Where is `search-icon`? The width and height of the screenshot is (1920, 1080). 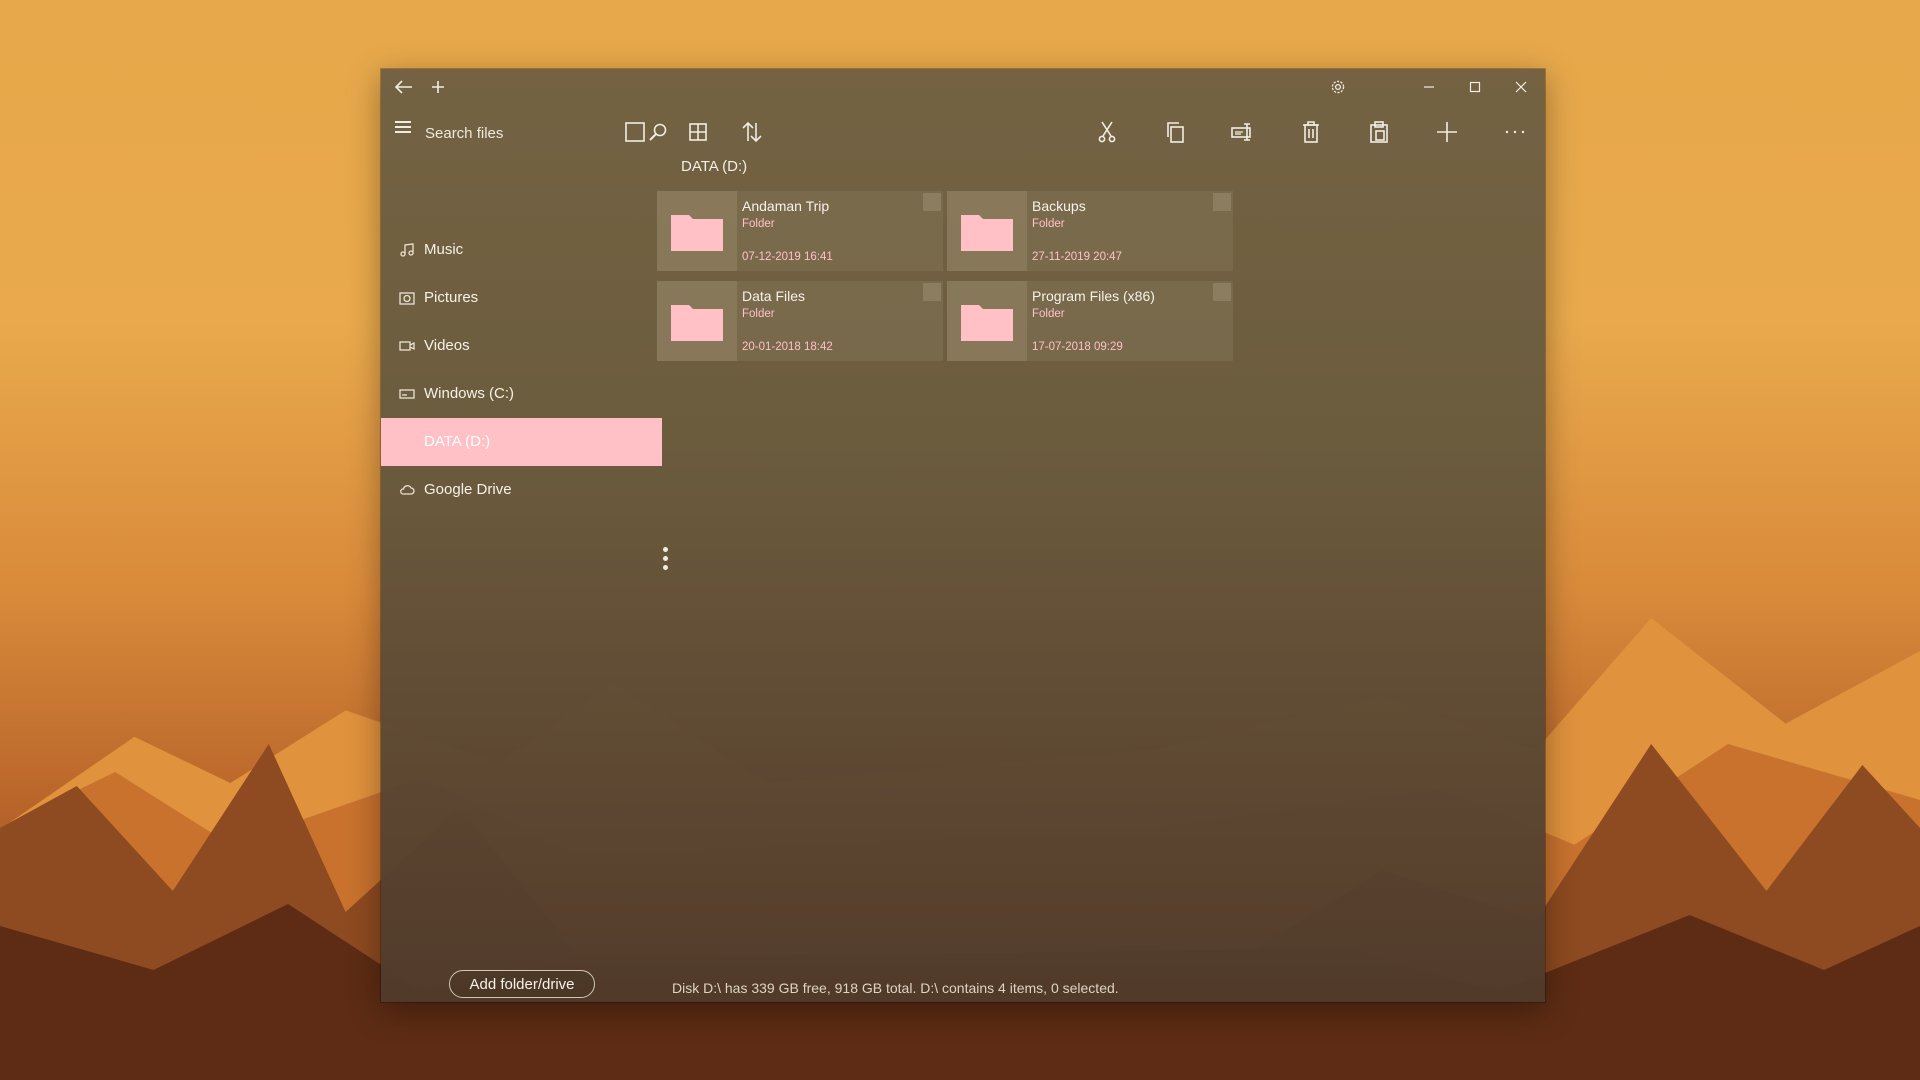
search-icon is located at coordinates (658, 132).